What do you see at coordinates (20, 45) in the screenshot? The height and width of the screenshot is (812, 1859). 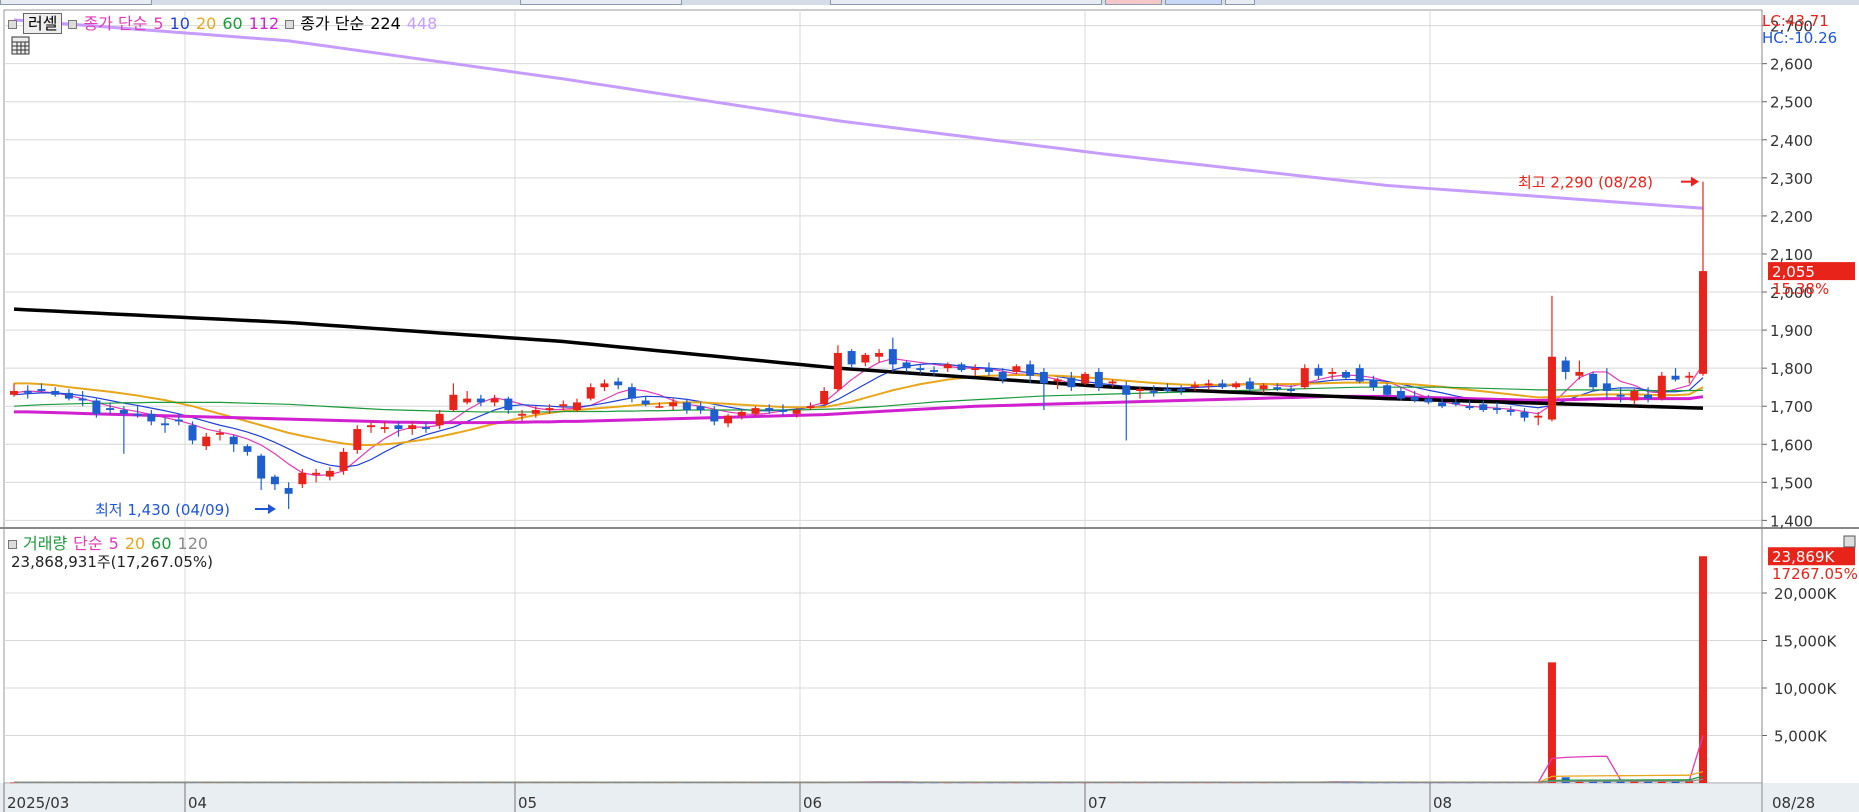 I see `table-grid-icon` at bounding box center [20, 45].